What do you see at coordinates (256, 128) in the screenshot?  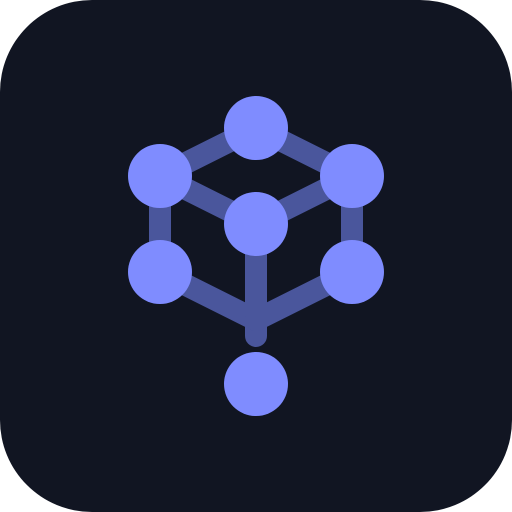 I see `node-top` at bounding box center [256, 128].